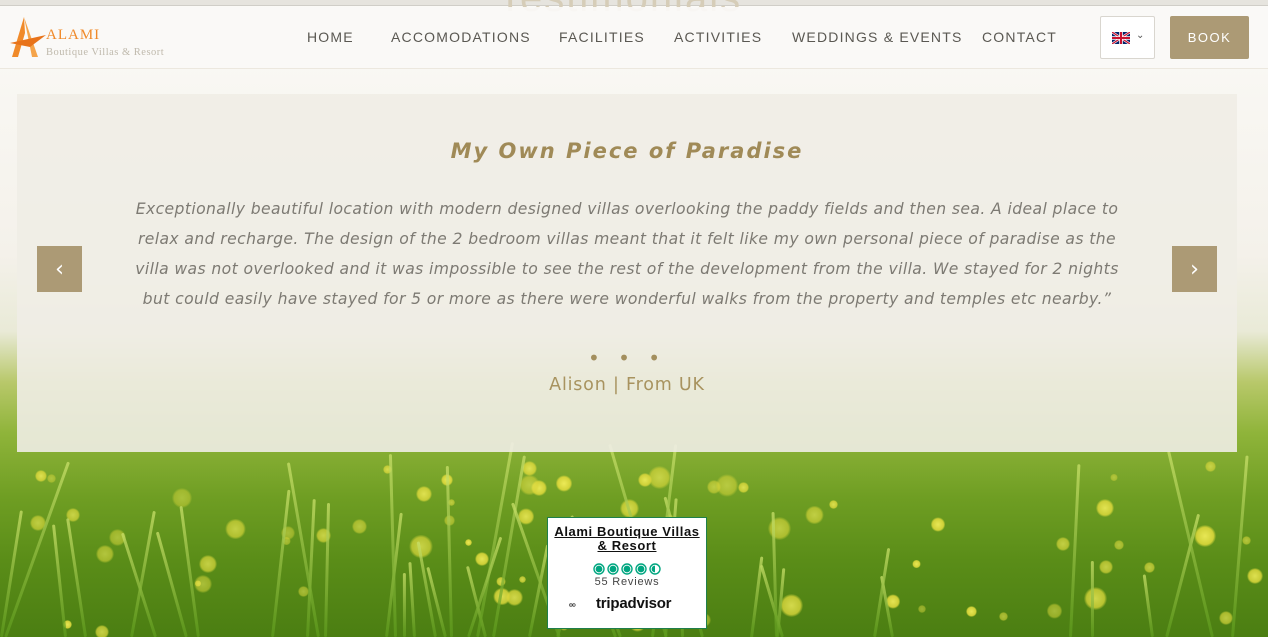 The width and height of the screenshot is (1268, 637). I want to click on logo-mark-icon, so click(28, 37).